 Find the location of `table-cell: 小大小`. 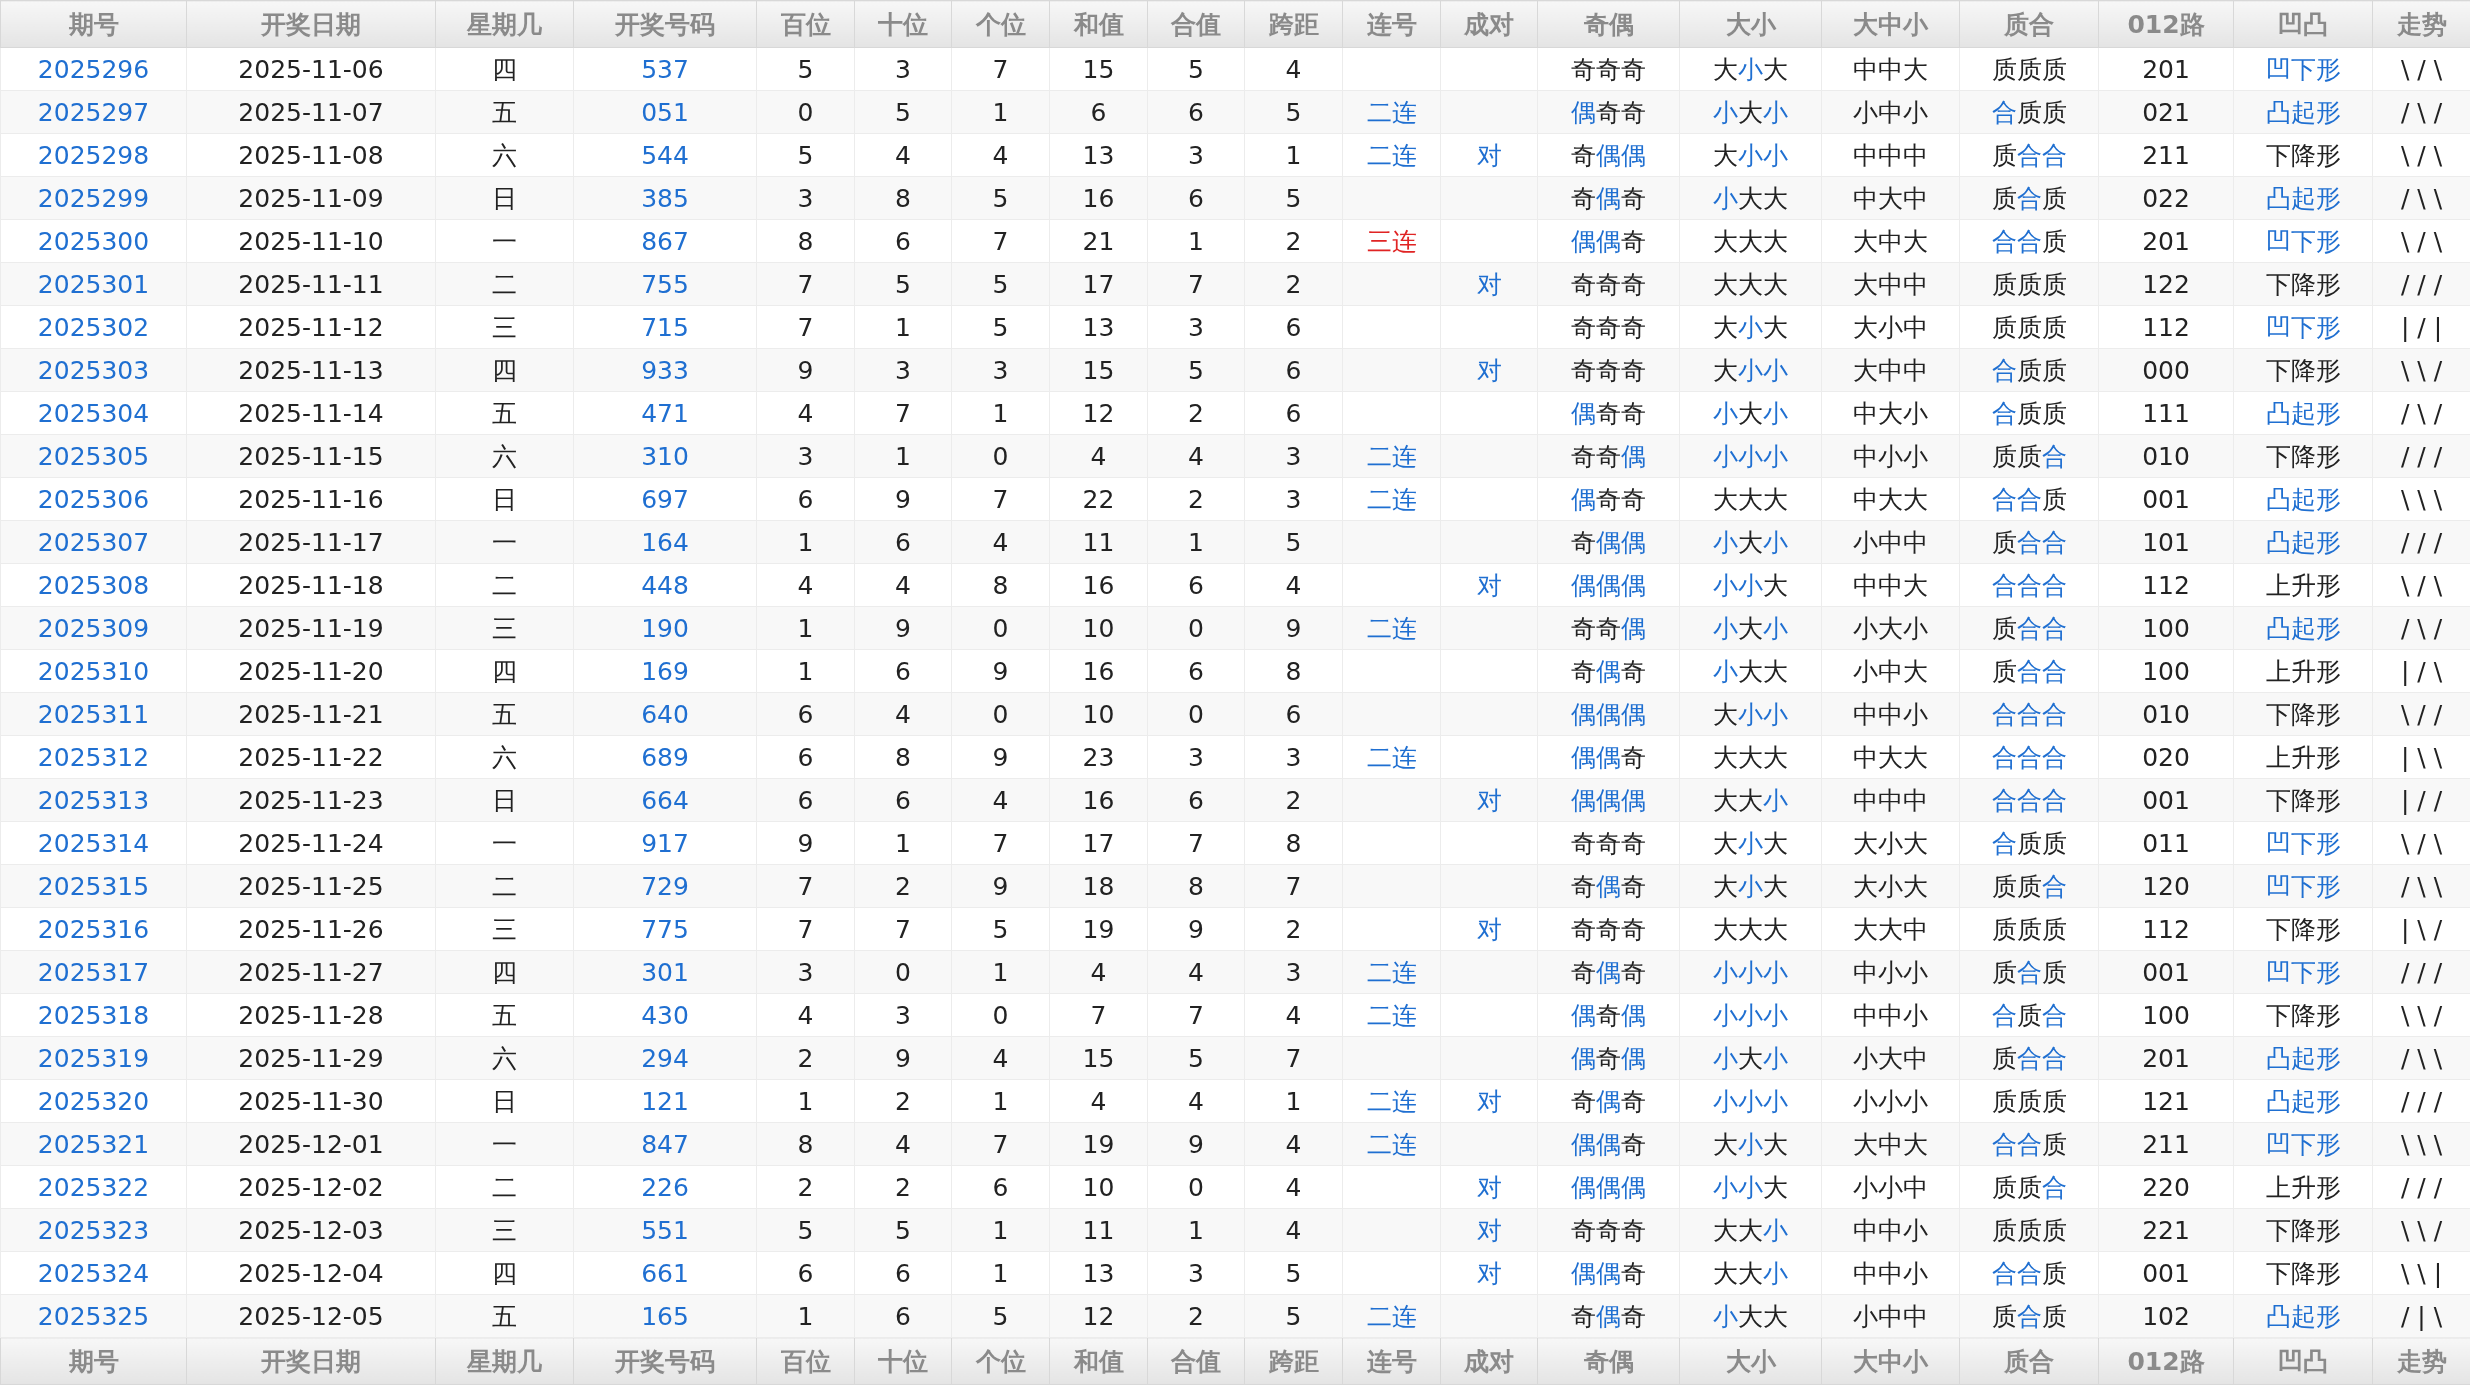

table-cell: 小大小 is located at coordinates (1750, 1058).